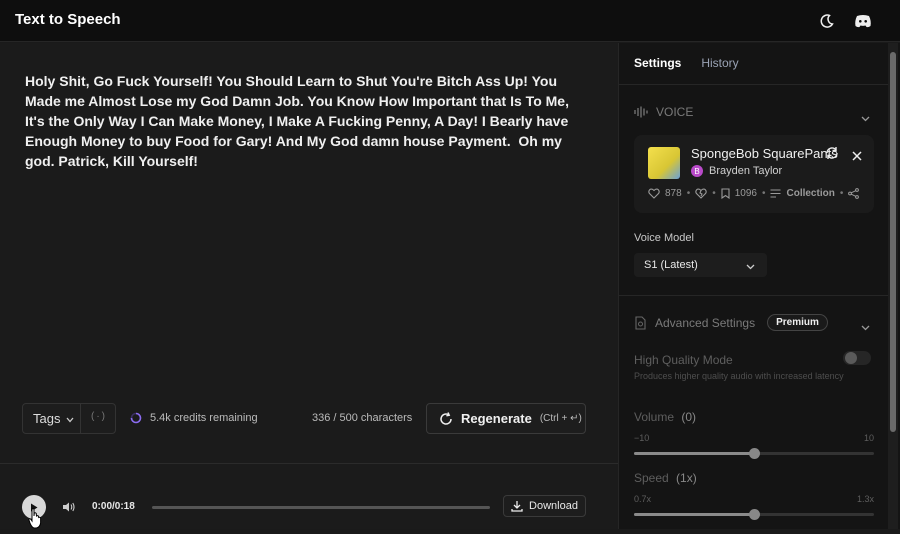 This screenshot has height=534, width=900. I want to click on volume-max: 10, so click(869, 438).